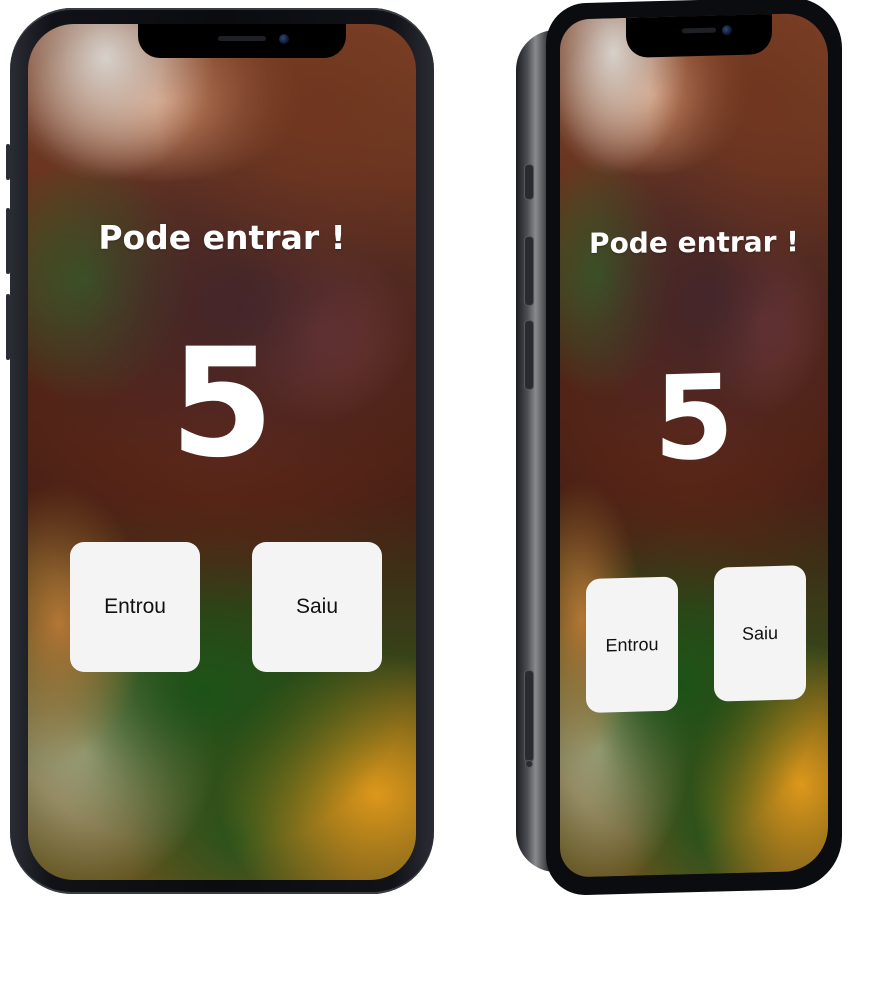  I want to click on silent-switch, so click(529, 182).